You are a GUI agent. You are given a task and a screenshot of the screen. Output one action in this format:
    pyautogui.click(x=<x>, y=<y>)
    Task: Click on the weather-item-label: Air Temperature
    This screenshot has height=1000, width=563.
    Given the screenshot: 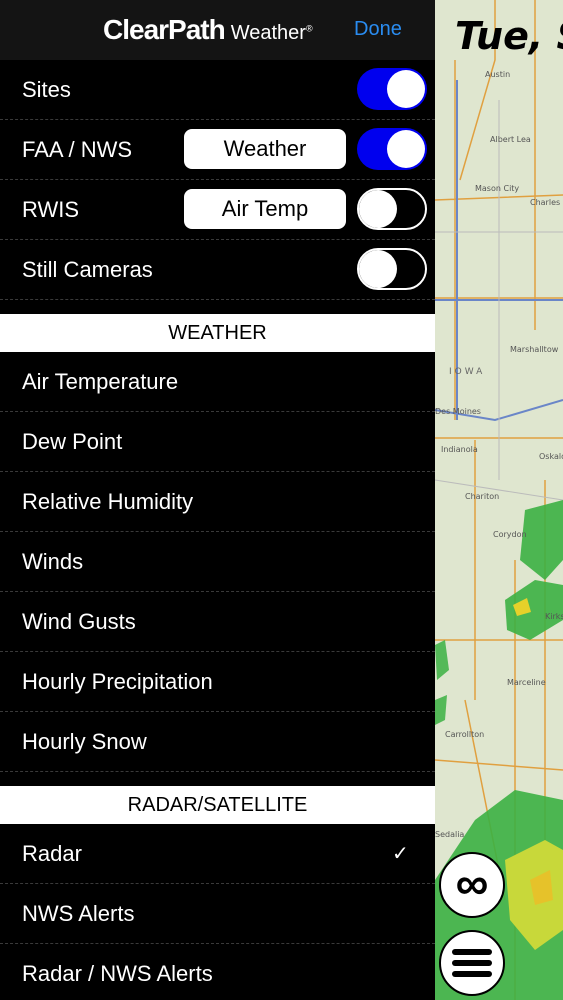 What is the action you would take?
    pyautogui.click(x=100, y=381)
    